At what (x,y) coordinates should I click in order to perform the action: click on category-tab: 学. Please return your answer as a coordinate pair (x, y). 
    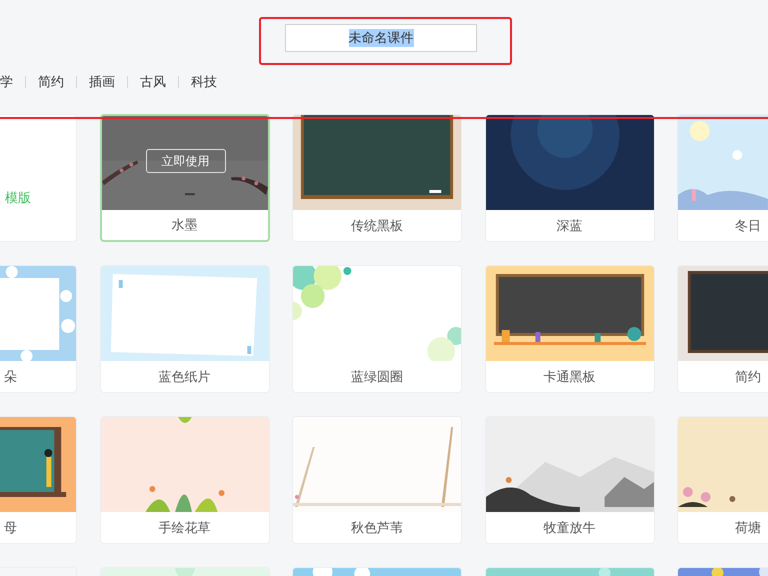
    Looking at the image, I should click on (12, 82).